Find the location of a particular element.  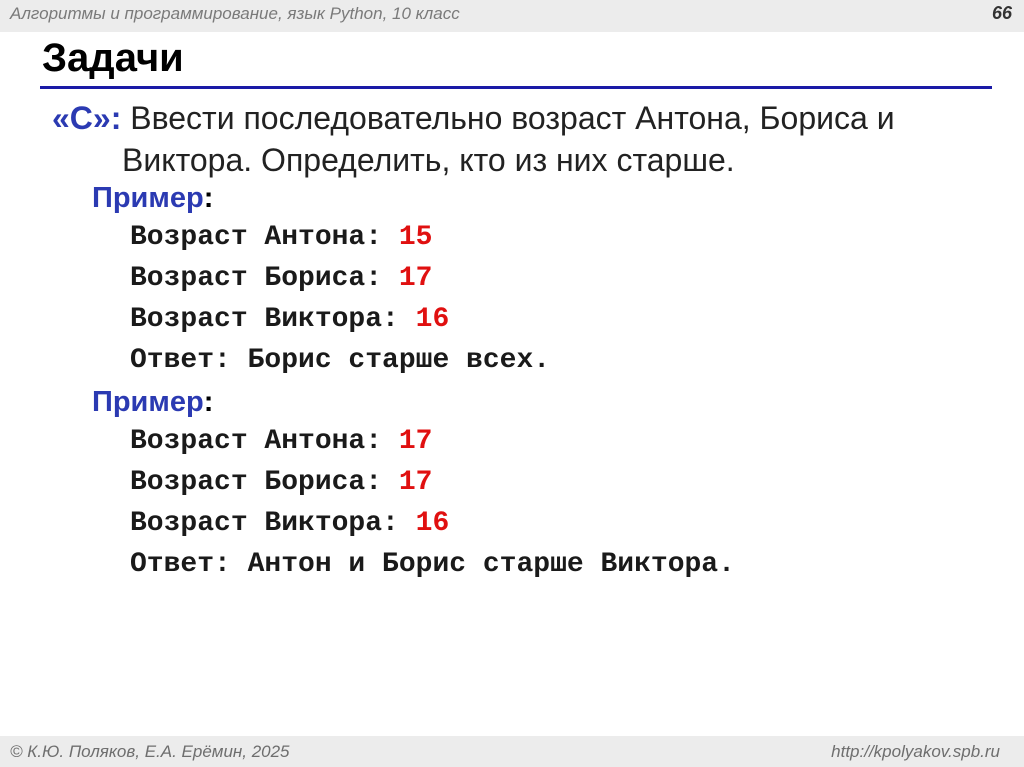

example-1-line-3: Возраст Виктора: 16 is located at coordinates (290, 319).